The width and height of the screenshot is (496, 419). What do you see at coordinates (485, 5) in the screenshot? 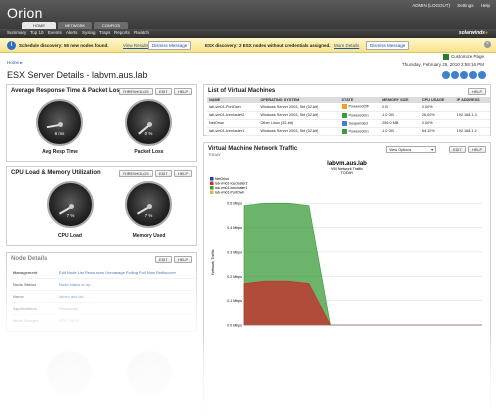
I see `help-link: Help` at bounding box center [485, 5].